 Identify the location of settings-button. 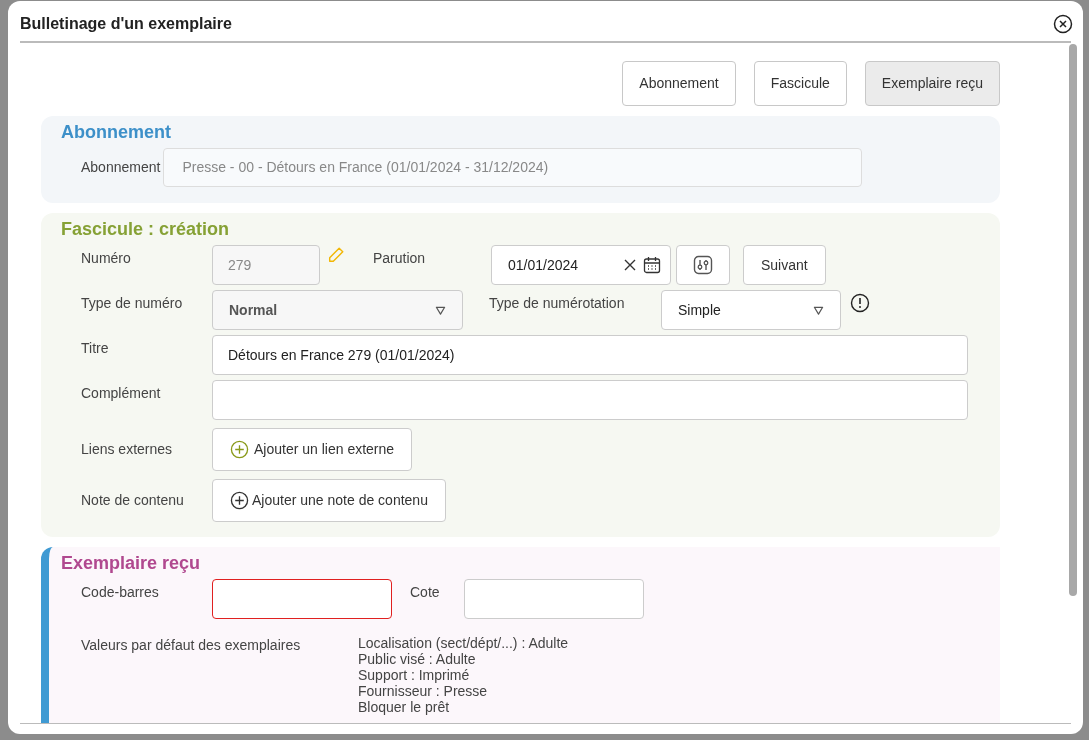
(703, 265).